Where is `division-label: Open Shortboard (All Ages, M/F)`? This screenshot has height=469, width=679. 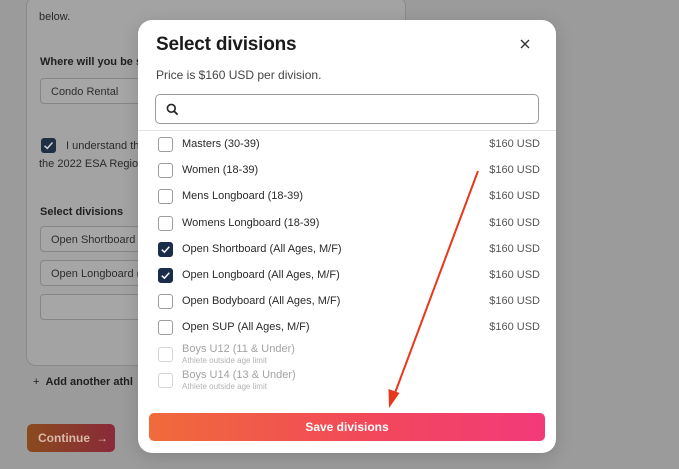
division-label: Open Shortboard (All Ages, M/F) is located at coordinates (262, 248).